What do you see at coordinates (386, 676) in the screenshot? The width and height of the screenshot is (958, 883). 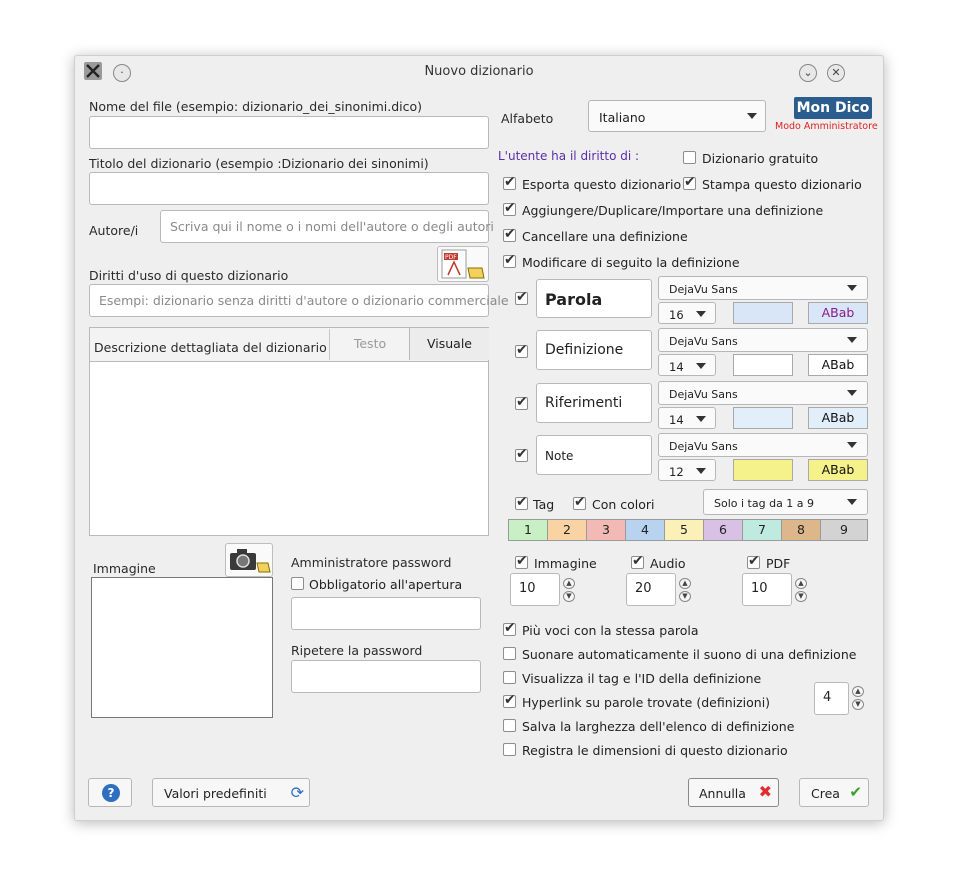 I see `repeat-password-input` at bounding box center [386, 676].